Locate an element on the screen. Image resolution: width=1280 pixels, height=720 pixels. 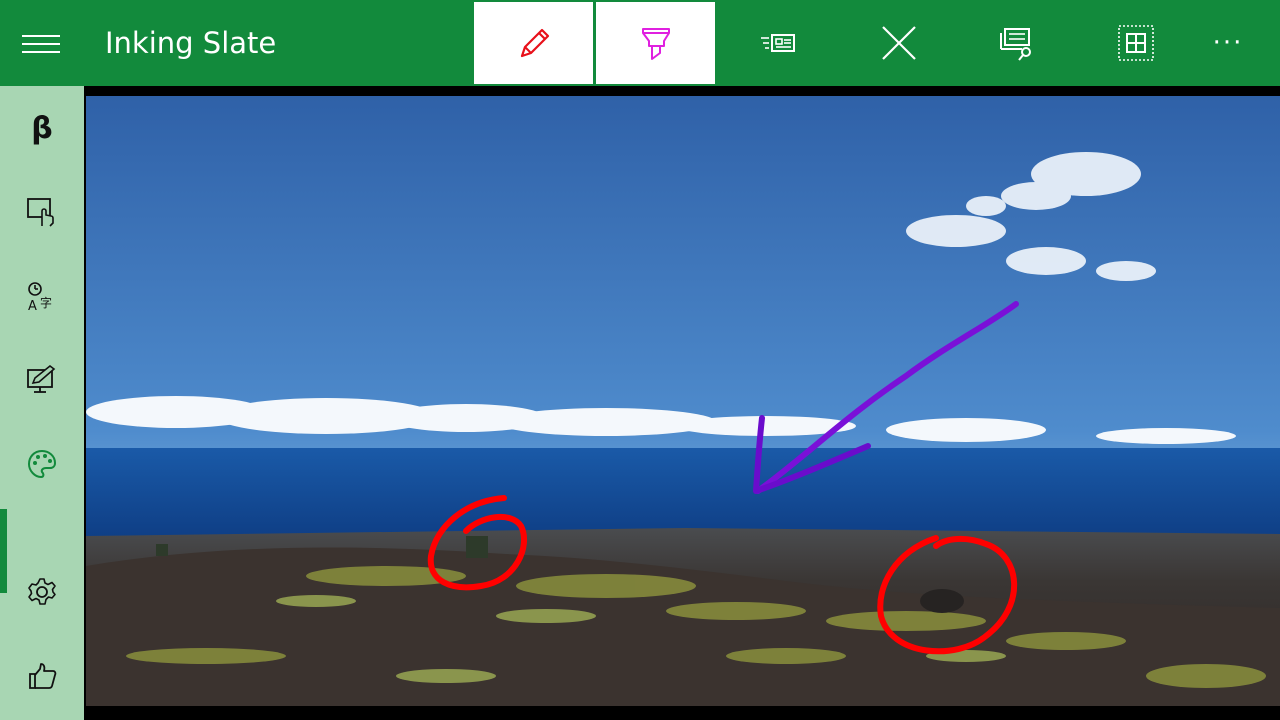
highlighter-icon is located at coordinates (655, 44).